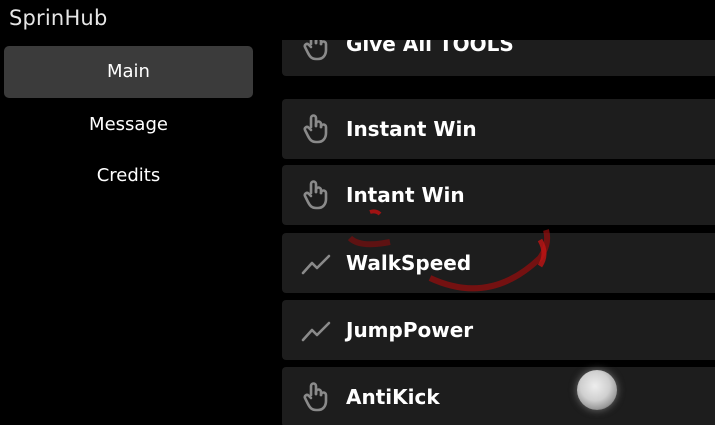  I want to click on antikick-button: AntiKick, so click(498, 396).